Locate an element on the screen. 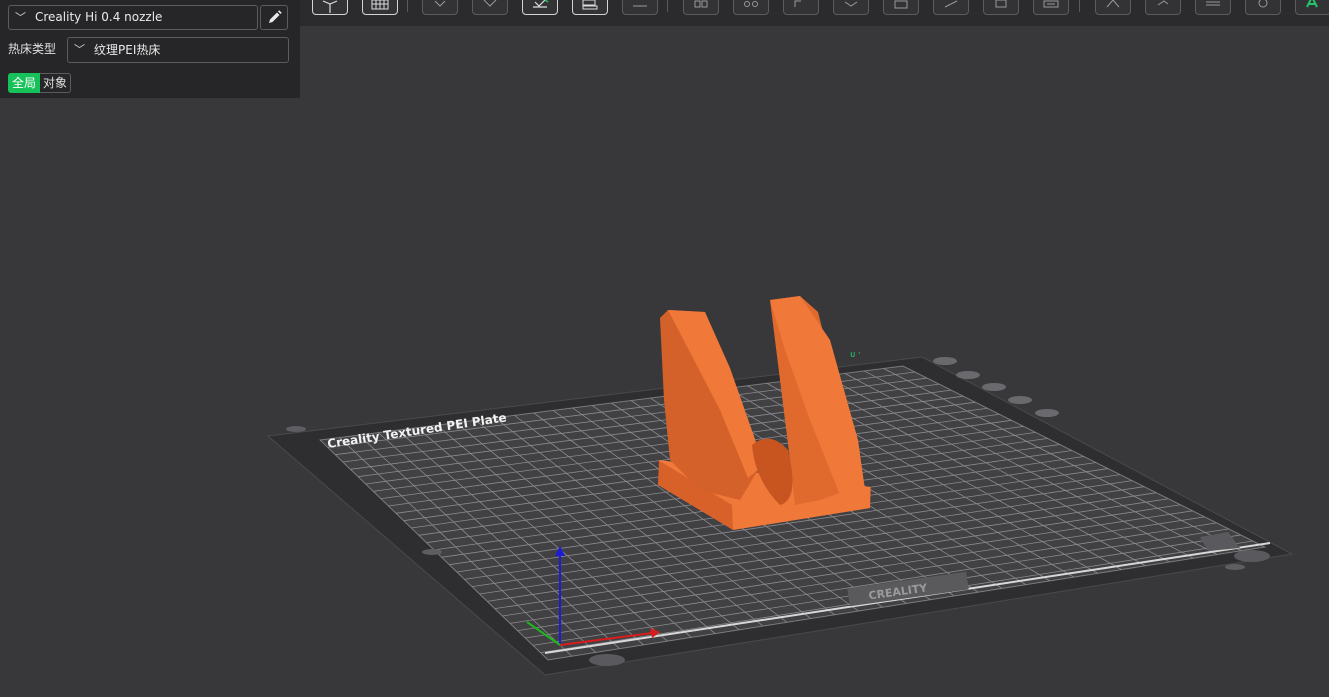 This screenshot has height=697, width=1329. scale-button is located at coordinates (801, 7).